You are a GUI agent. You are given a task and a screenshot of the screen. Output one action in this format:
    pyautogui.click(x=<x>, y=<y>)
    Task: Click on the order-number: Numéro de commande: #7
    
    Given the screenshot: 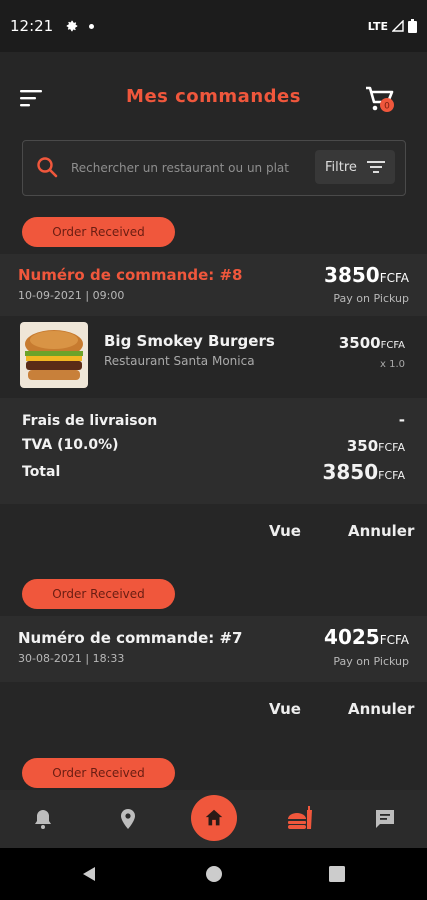 What is the action you would take?
    pyautogui.click(x=130, y=638)
    